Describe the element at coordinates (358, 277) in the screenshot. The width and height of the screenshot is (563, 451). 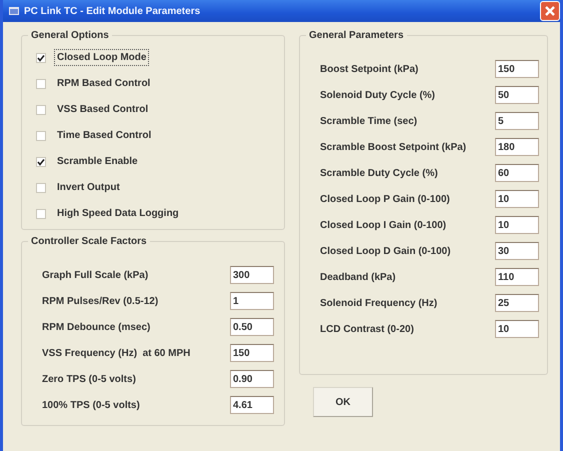
I see `field-label: Deadband (kPa)` at that location.